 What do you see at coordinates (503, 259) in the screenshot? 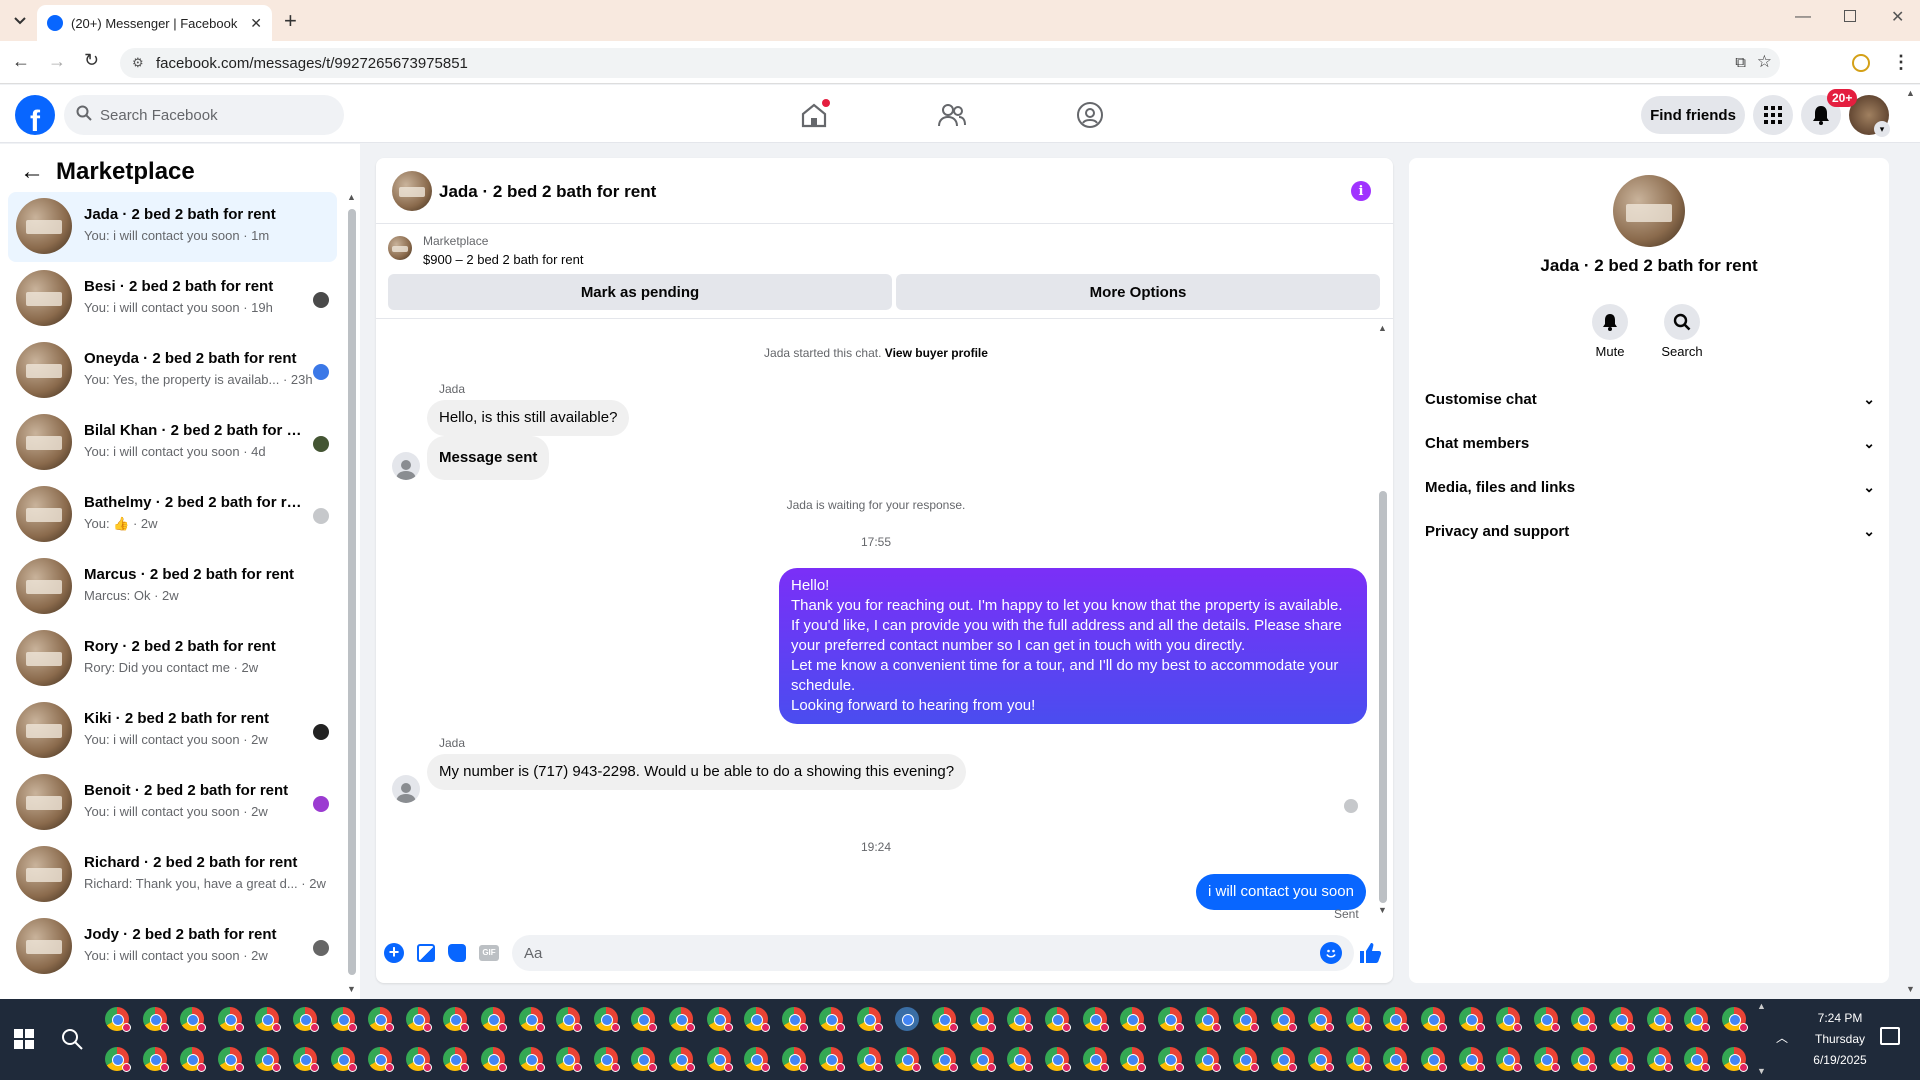
I see `listing-title: $900 – 2 bed 2 bath for rent` at bounding box center [503, 259].